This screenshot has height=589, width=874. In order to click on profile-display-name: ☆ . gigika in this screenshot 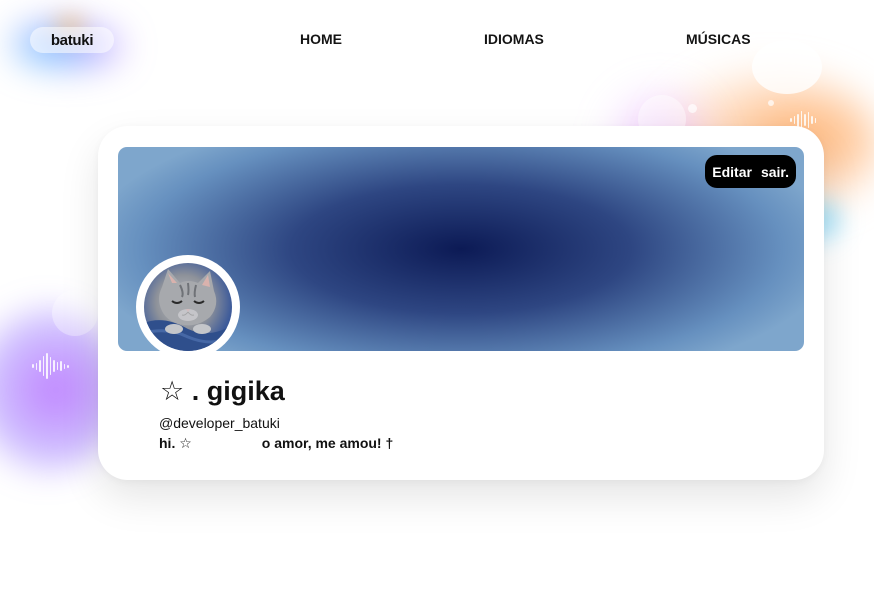, I will do `click(222, 391)`.